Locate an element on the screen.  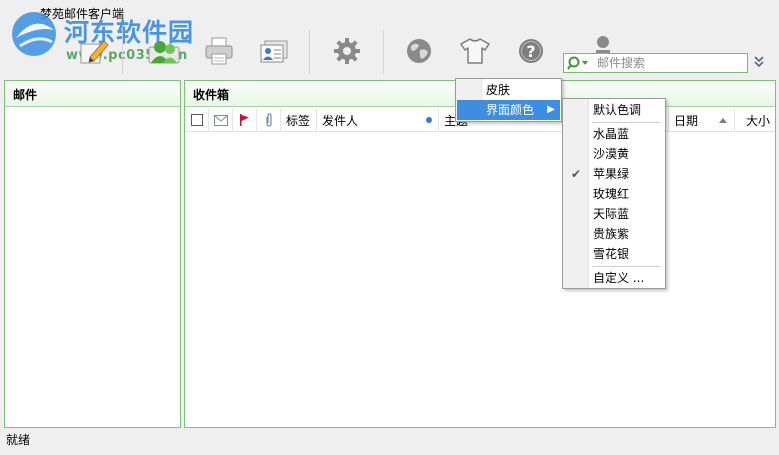
search-box is located at coordinates (655, 63).